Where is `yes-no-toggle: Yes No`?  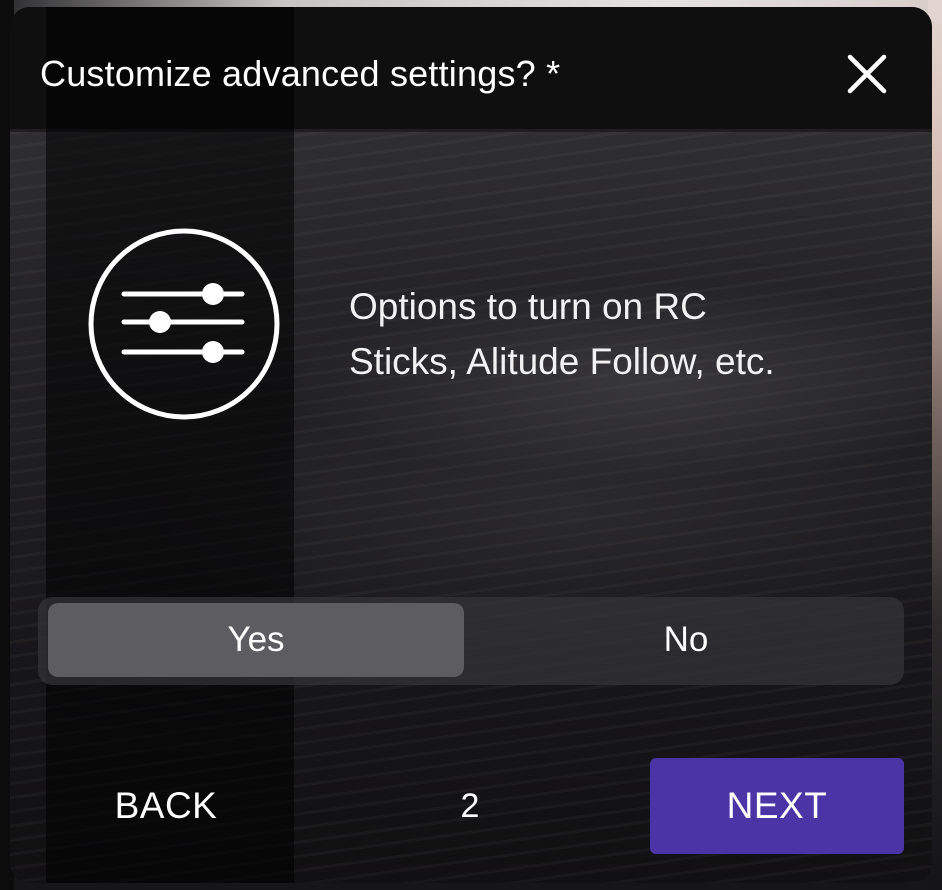 yes-no-toggle: Yes No is located at coordinates (471, 641).